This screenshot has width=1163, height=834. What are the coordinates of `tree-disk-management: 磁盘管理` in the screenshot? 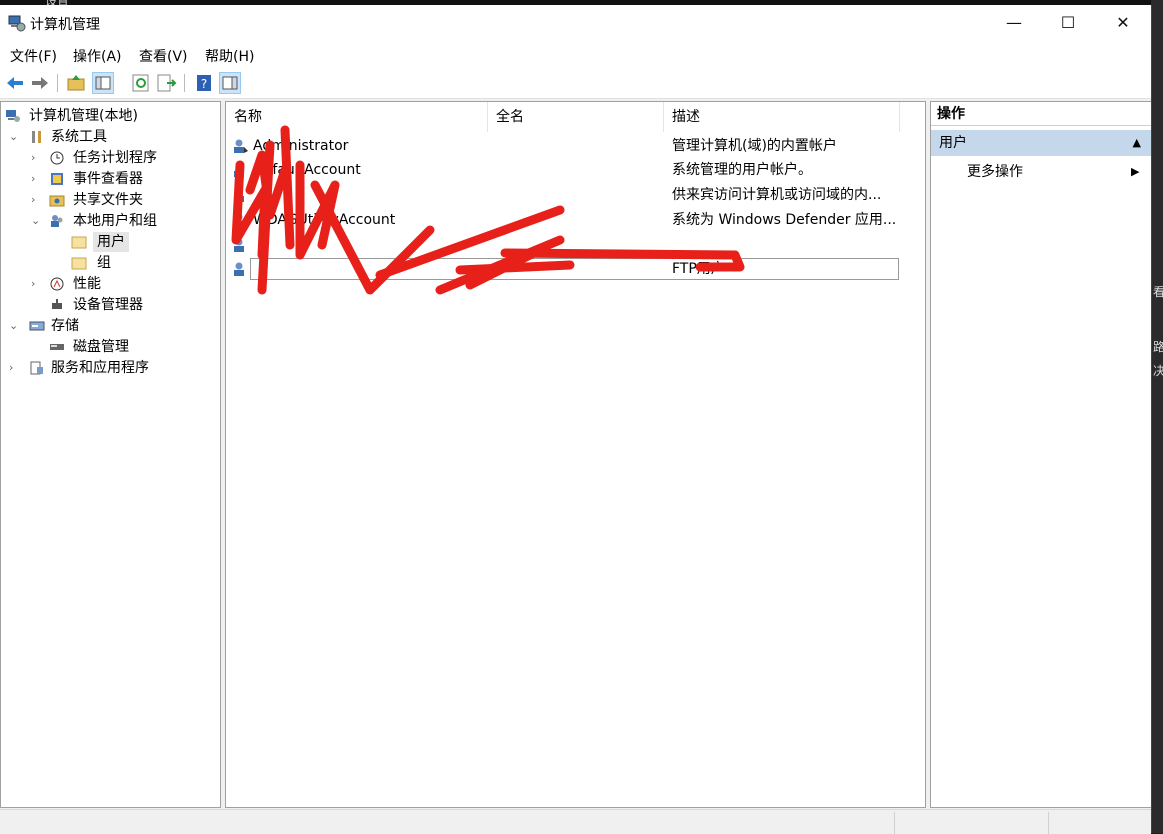 It's located at (123, 347).